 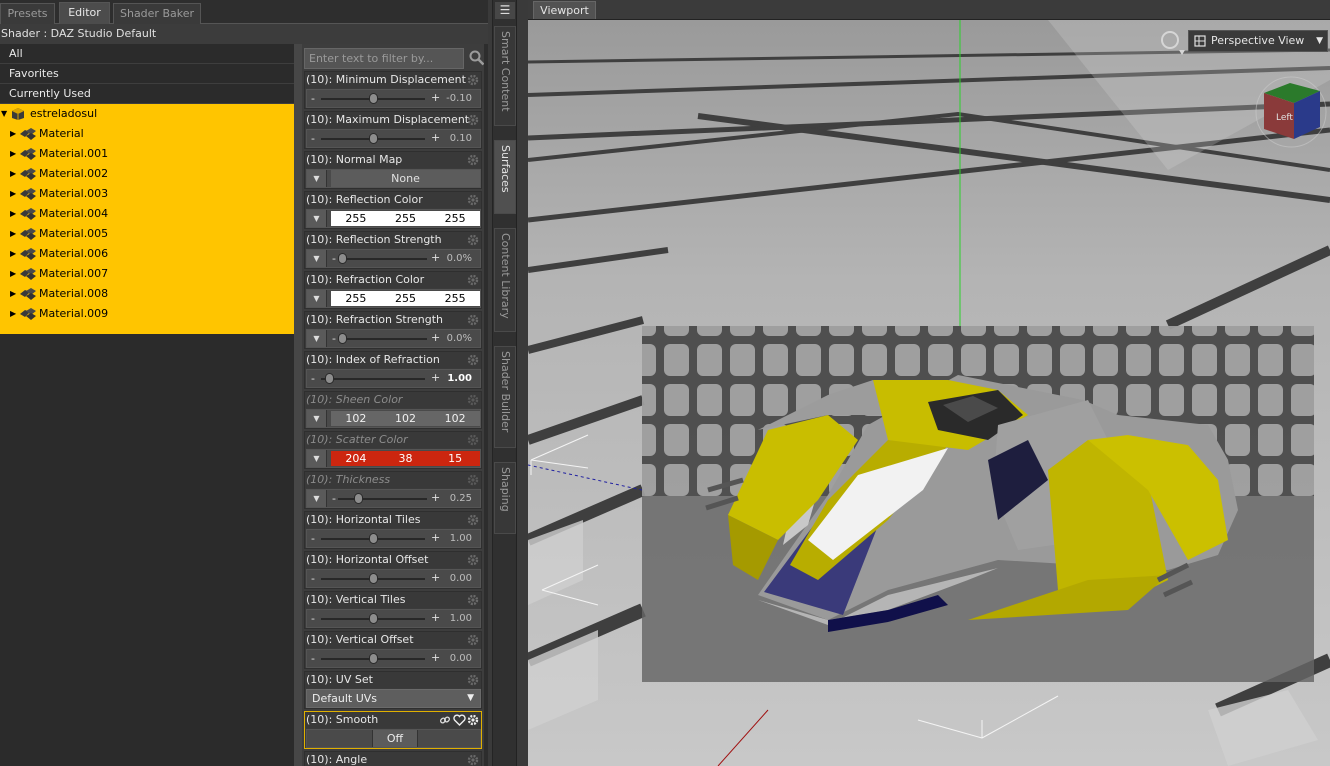 What do you see at coordinates (1258, 41) in the screenshot?
I see `view-select: Perspective View ▼` at bounding box center [1258, 41].